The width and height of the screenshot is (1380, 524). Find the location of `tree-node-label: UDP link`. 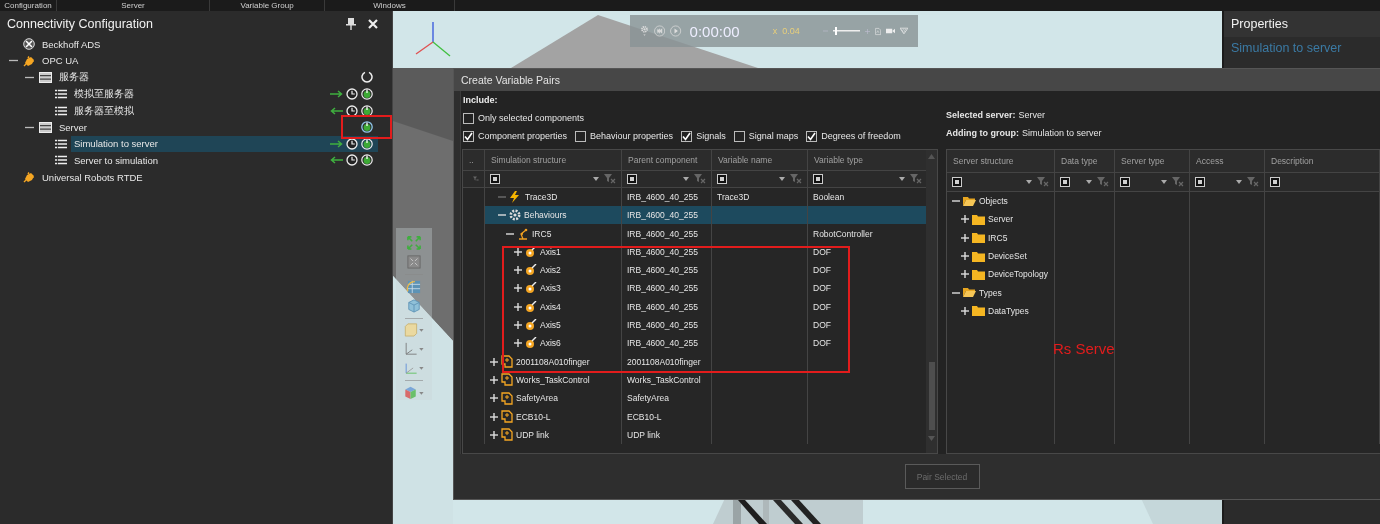

tree-node-label: UDP link is located at coordinates (532, 434).